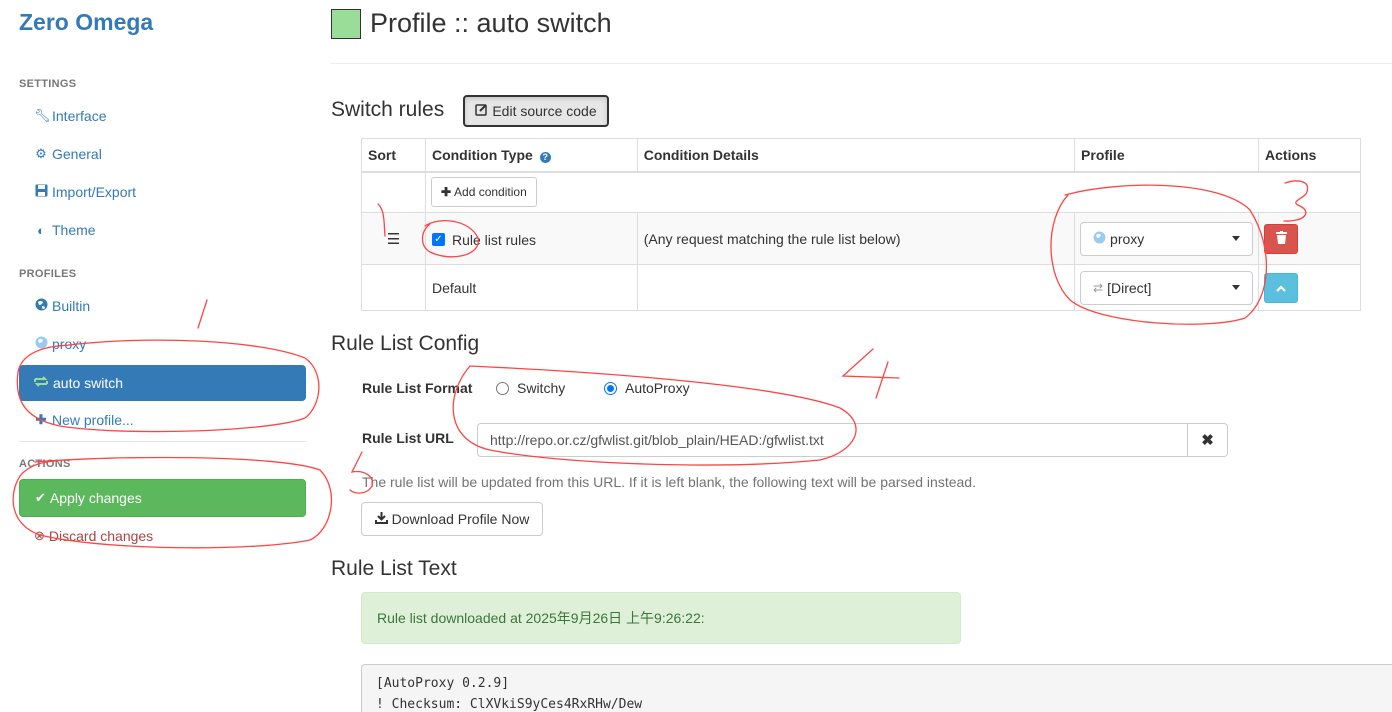 This screenshot has width=1392, height=712. What do you see at coordinates (69, 344) in the screenshot?
I see `sidebar-item-label: proxy` at bounding box center [69, 344].